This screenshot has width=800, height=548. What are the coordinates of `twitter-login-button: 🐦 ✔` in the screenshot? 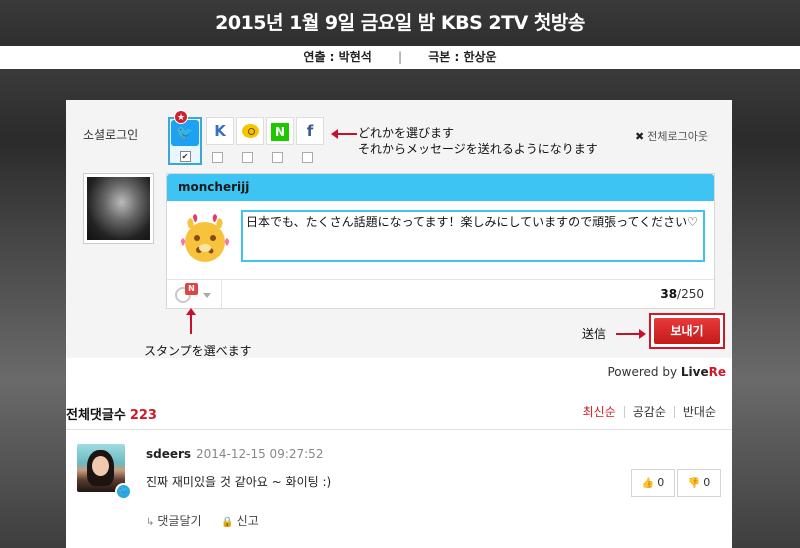 It's located at (185, 141).